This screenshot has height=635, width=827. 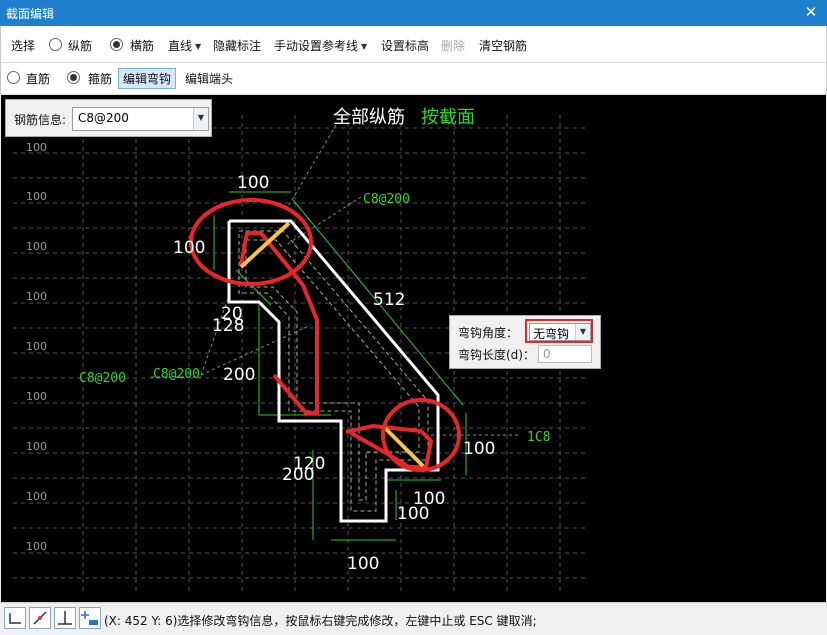 I want to click on edit-hook-button: 编辑弯钩, so click(x=147, y=78).